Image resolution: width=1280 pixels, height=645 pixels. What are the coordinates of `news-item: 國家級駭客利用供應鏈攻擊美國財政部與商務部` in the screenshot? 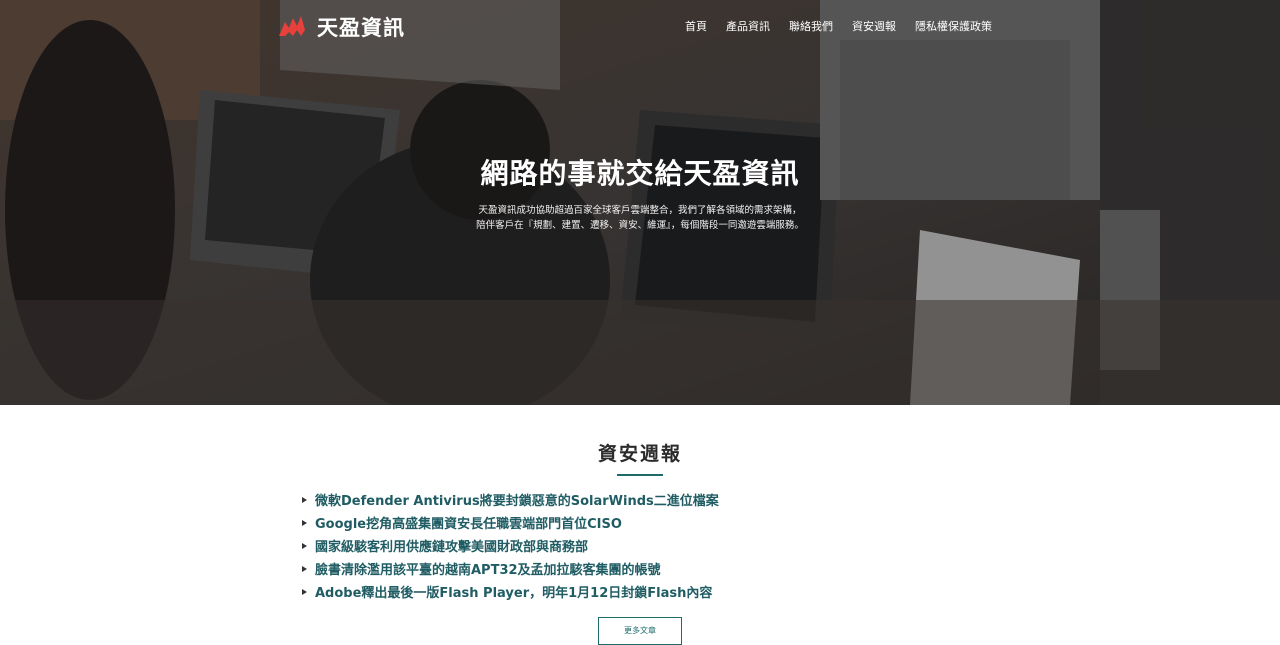 It's located at (510, 545).